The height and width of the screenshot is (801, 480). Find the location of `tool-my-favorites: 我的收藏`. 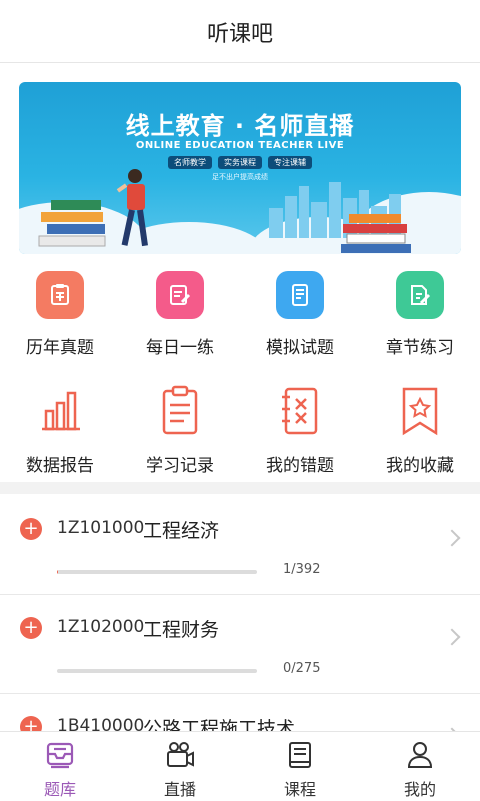

tool-my-favorites: 我的收藏 is located at coordinates (420, 438).